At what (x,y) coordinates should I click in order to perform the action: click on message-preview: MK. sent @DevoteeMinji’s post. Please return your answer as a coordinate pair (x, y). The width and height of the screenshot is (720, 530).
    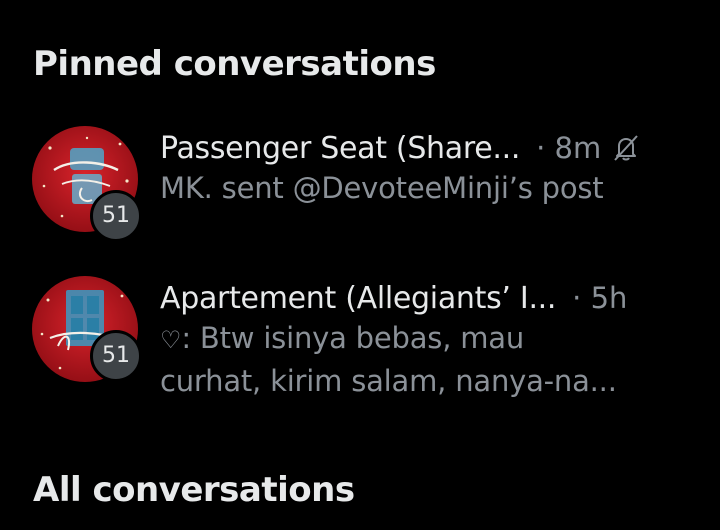
    Looking at the image, I should click on (410, 188).